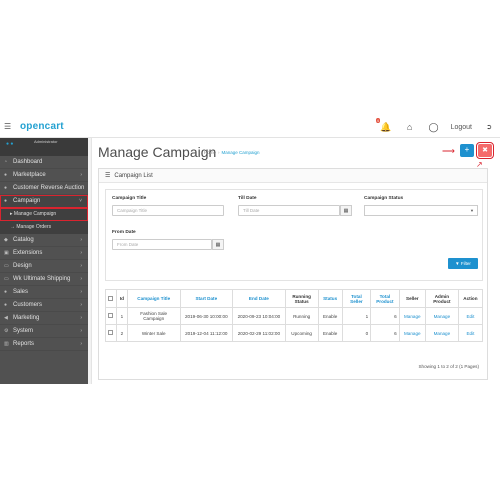 The image size is (500, 500). Describe the element at coordinates (153, 316) in the screenshot. I see `cell-title: Fashion Sale Campaign` at that location.